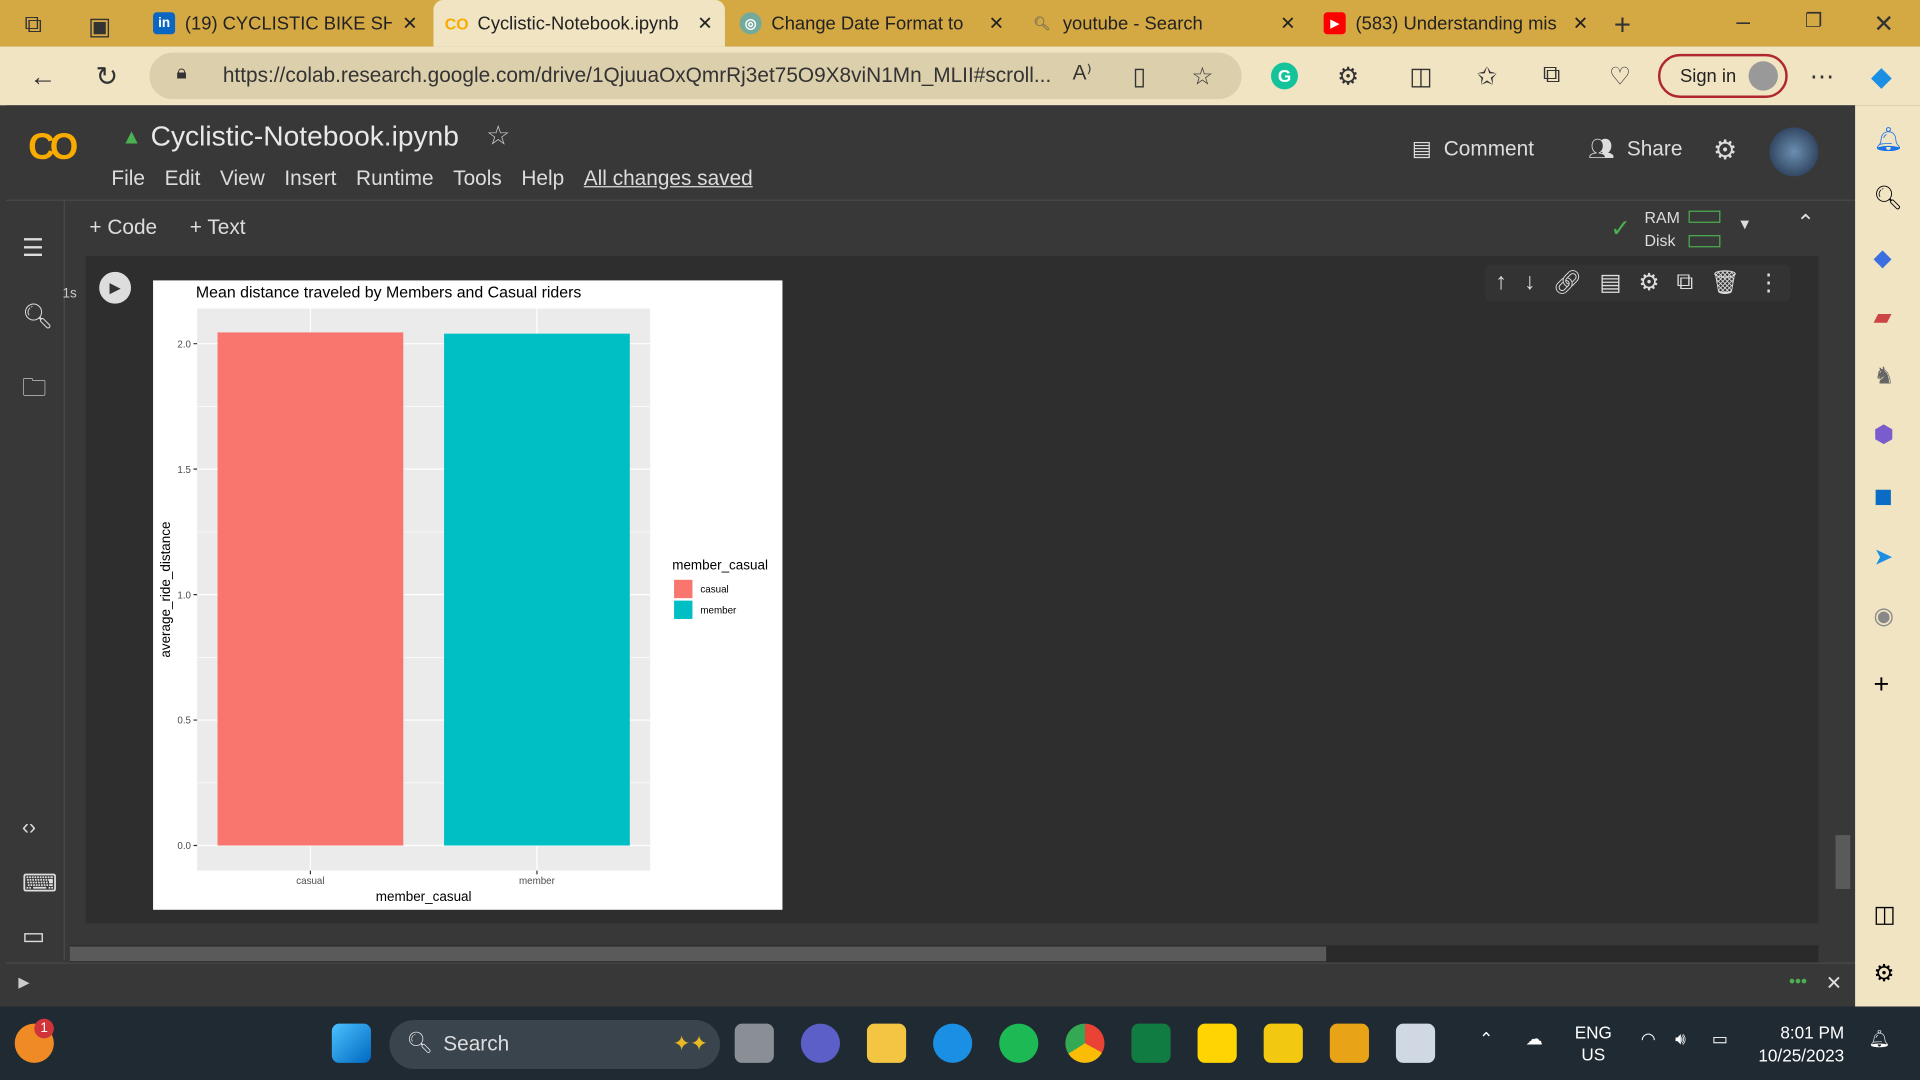 The image size is (1920, 1080). I want to click on user-avatar, so click(1794, 152).